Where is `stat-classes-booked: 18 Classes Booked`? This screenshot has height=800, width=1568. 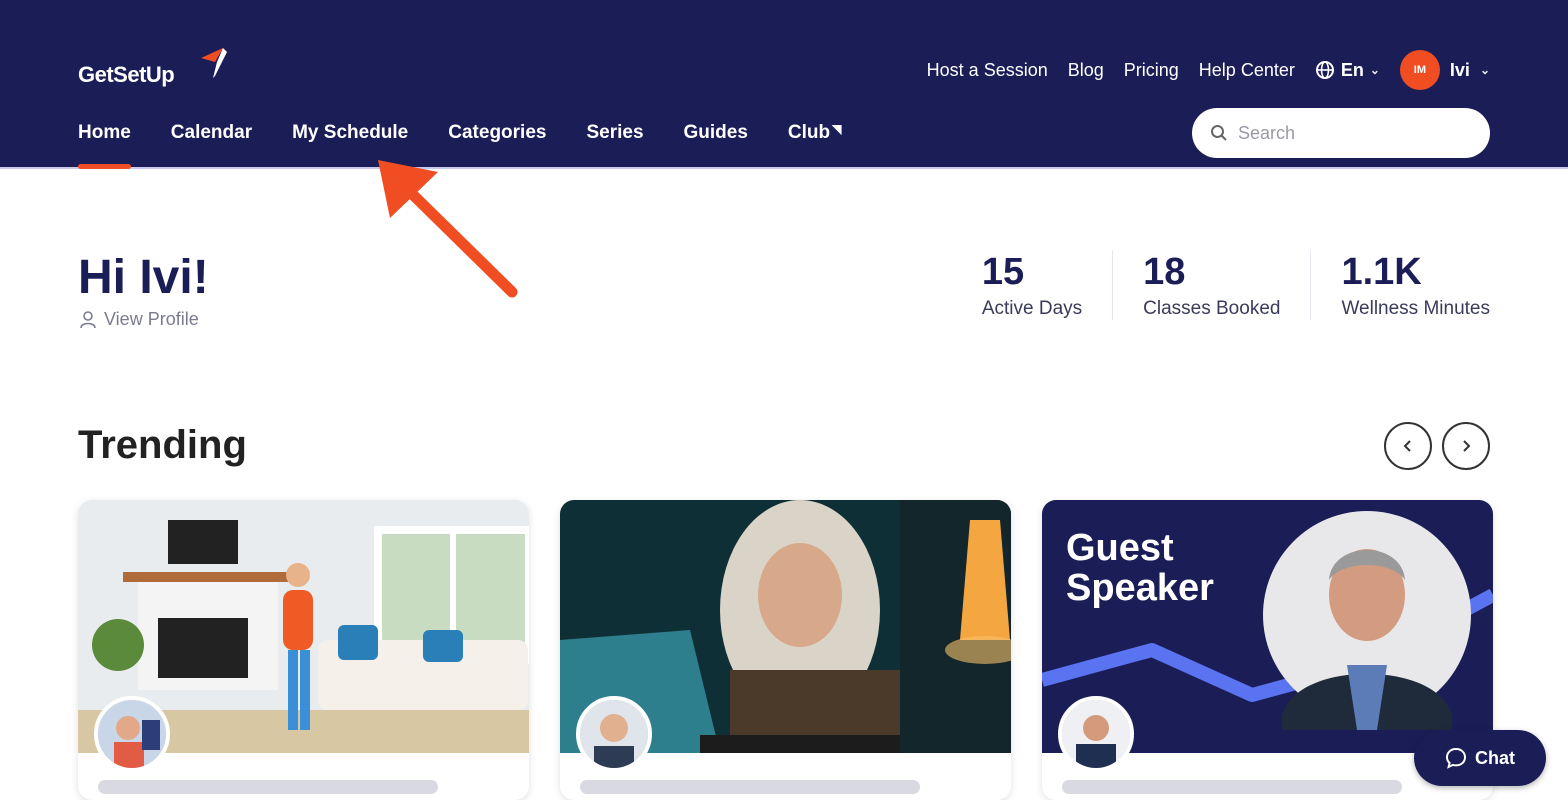 stat-classes-booked: 18 Classes Booked is located at coordinates (1211, 285).